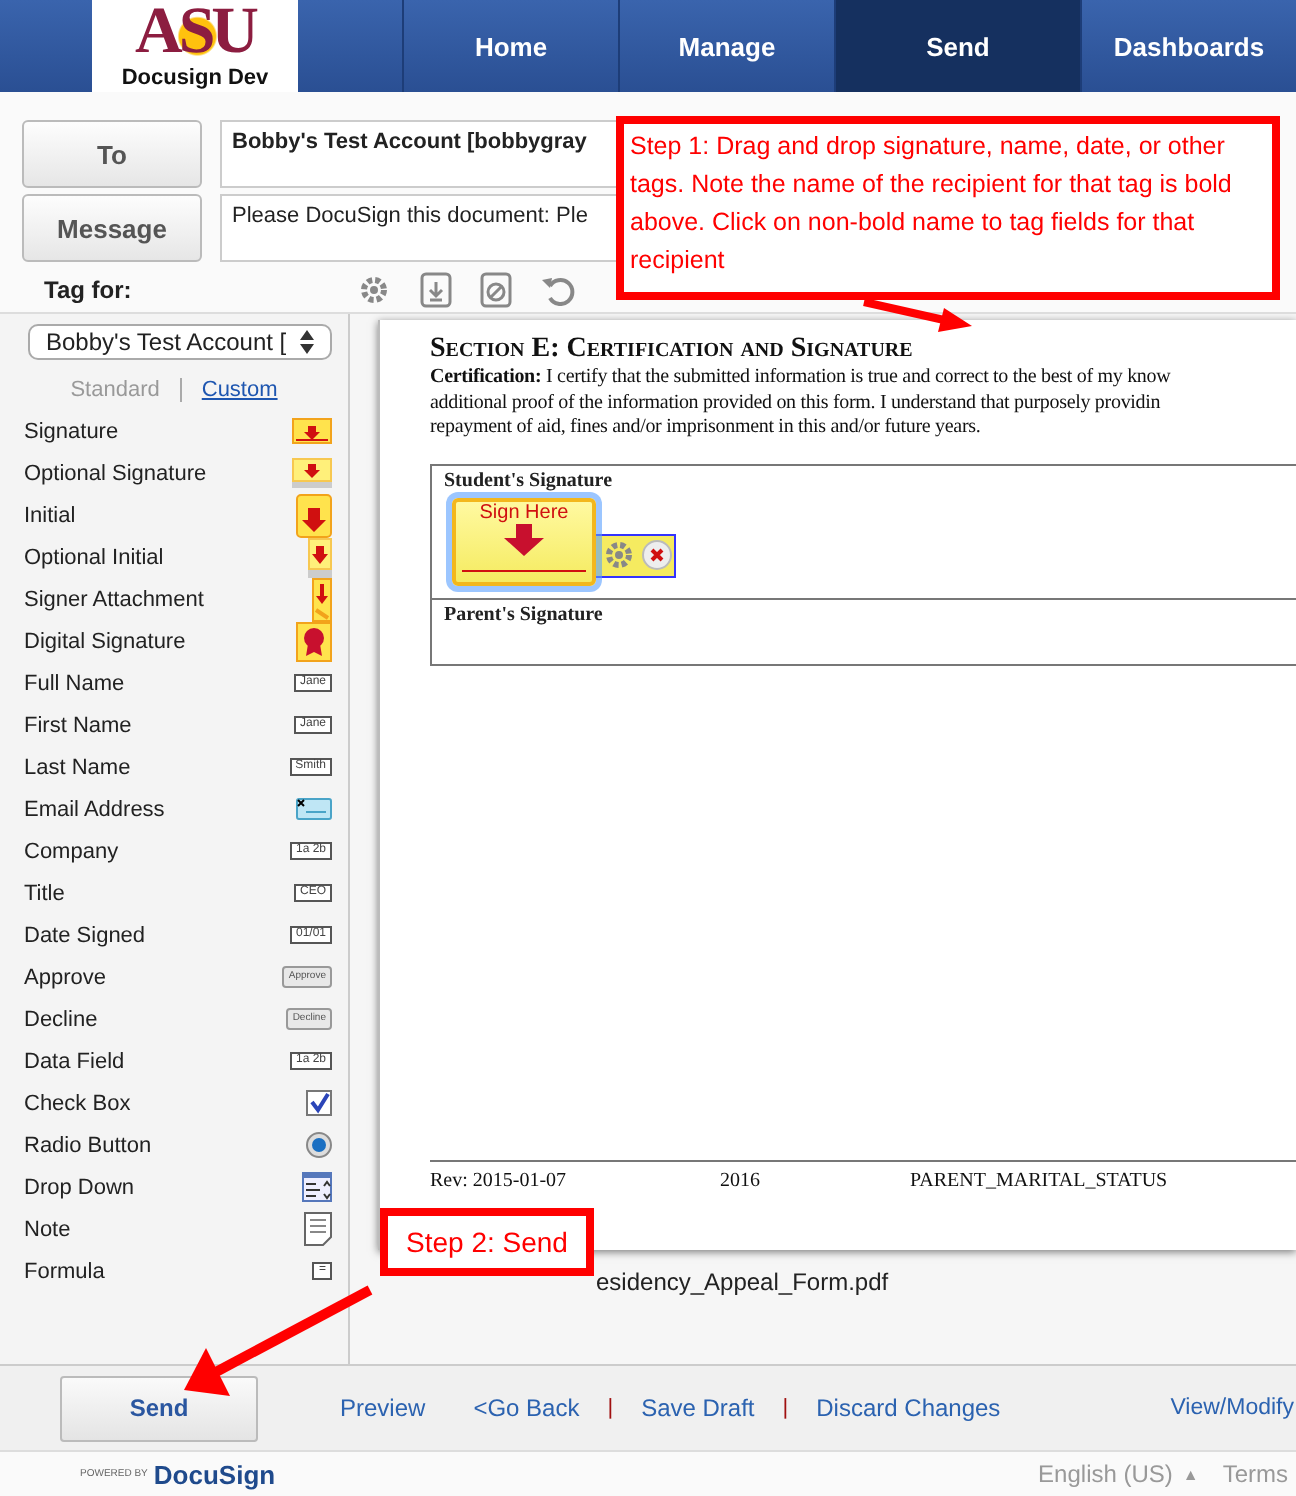 The width and height of the screenshot is (1296, 1496). What do you see at coordinates (526, 1408) in the screenshot?
I see `action-link: <Go Back` at bounding box center [526, 1408].